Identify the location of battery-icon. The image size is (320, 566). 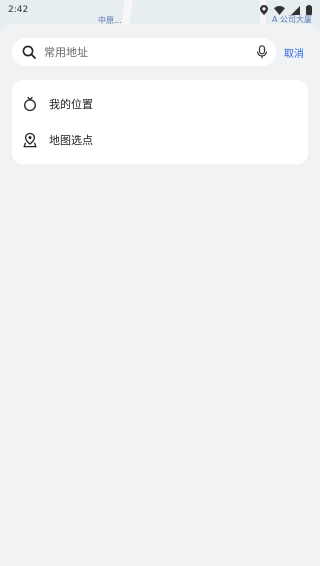
(309, 10).